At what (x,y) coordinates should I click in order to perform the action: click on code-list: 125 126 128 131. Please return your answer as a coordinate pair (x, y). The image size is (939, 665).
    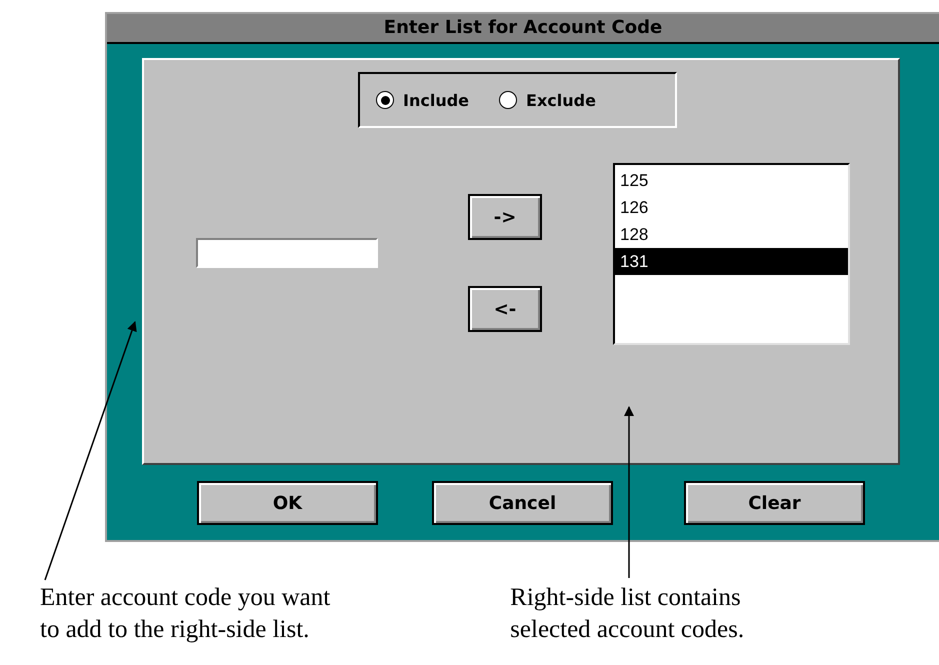
    Looking at the image, I should click on (731, 254).